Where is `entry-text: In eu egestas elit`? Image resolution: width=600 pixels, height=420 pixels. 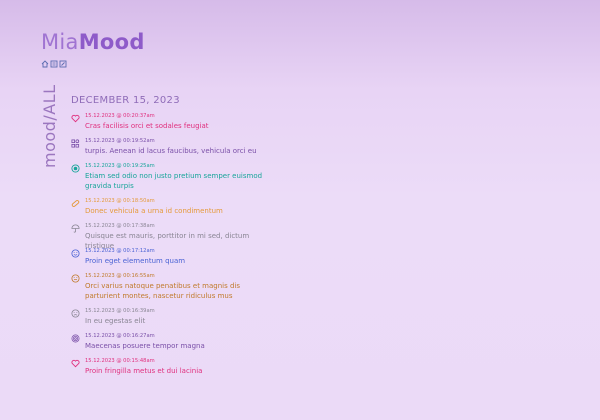
entry-text: In eu egestas elit is located at coordinates (115, 321).